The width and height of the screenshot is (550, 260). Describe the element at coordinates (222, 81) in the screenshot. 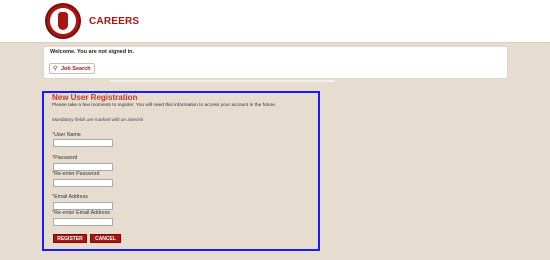

I see `divider` at that location.